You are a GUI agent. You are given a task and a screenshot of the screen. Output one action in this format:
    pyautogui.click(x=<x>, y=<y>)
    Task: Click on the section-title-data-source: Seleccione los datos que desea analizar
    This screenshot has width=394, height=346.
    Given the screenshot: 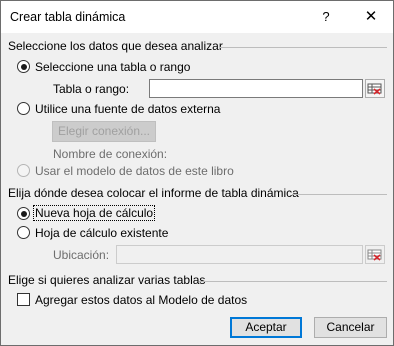 What is the action you would take?
    pyautogui.click(x=115, y=46)
    